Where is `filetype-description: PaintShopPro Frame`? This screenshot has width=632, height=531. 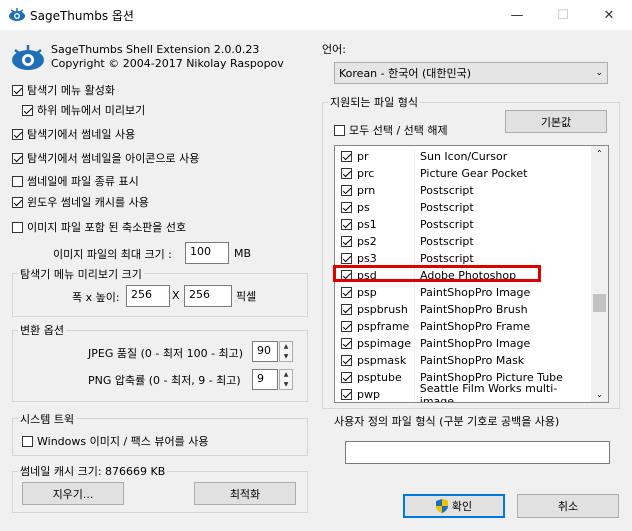 filetype-description: PaintShopPro Frame is located at coordinates (475, 326).